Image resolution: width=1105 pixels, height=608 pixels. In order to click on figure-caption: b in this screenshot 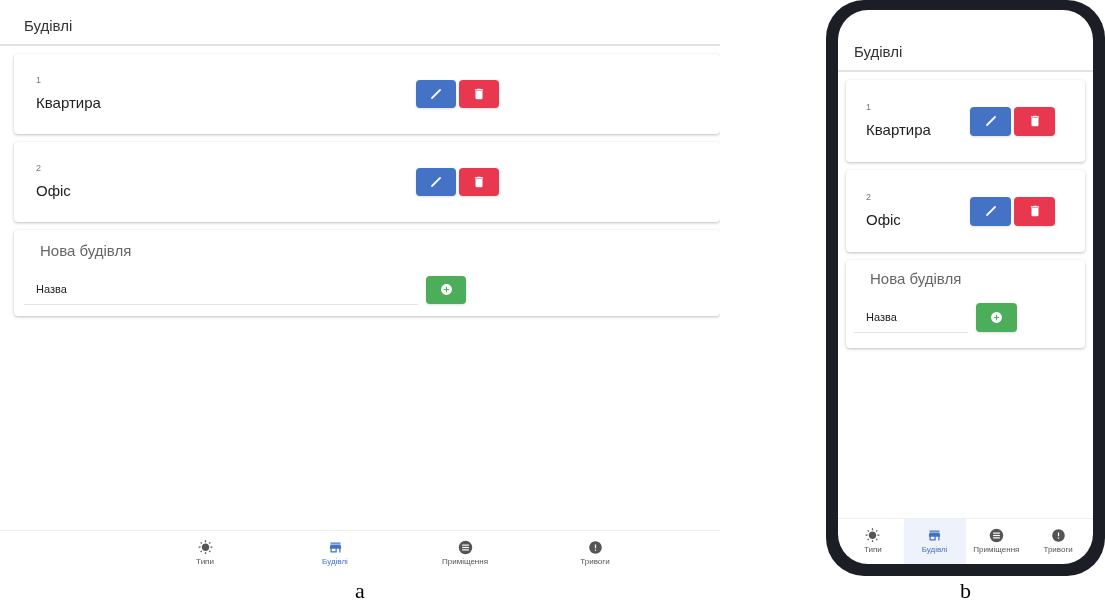, I will do `click(965, 591)`.